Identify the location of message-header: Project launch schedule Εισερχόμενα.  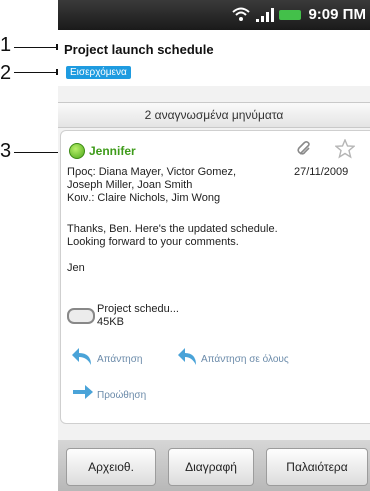
(214, 58).